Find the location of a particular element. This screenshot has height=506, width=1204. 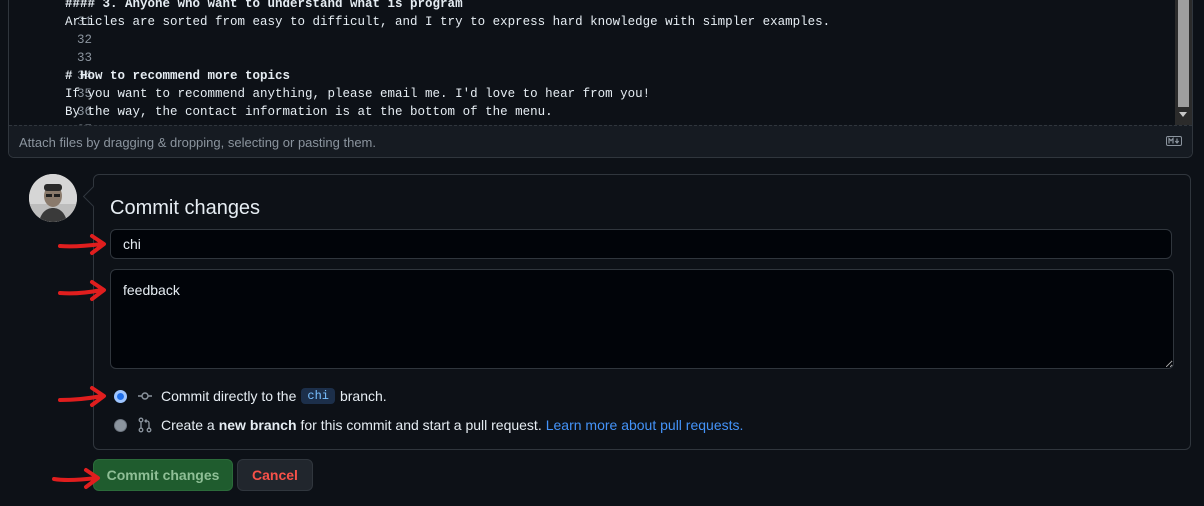

line-text: # How to recommend more topics is located at coordinates (178, 76).